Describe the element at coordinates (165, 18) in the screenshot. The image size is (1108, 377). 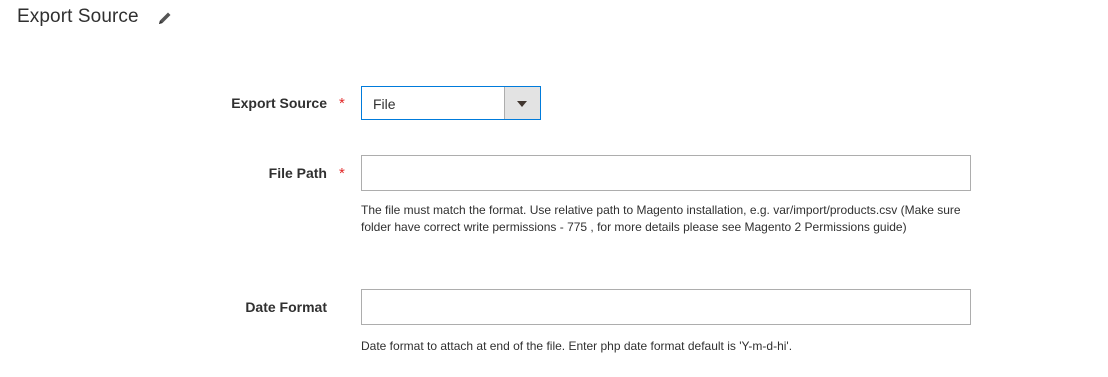
I see `pencil-icon` at that location.